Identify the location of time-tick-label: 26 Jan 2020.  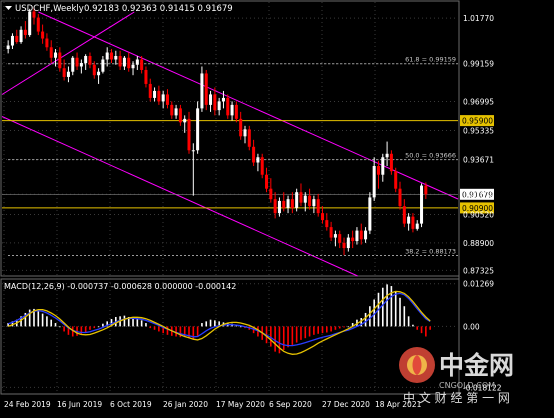
(185, 404).